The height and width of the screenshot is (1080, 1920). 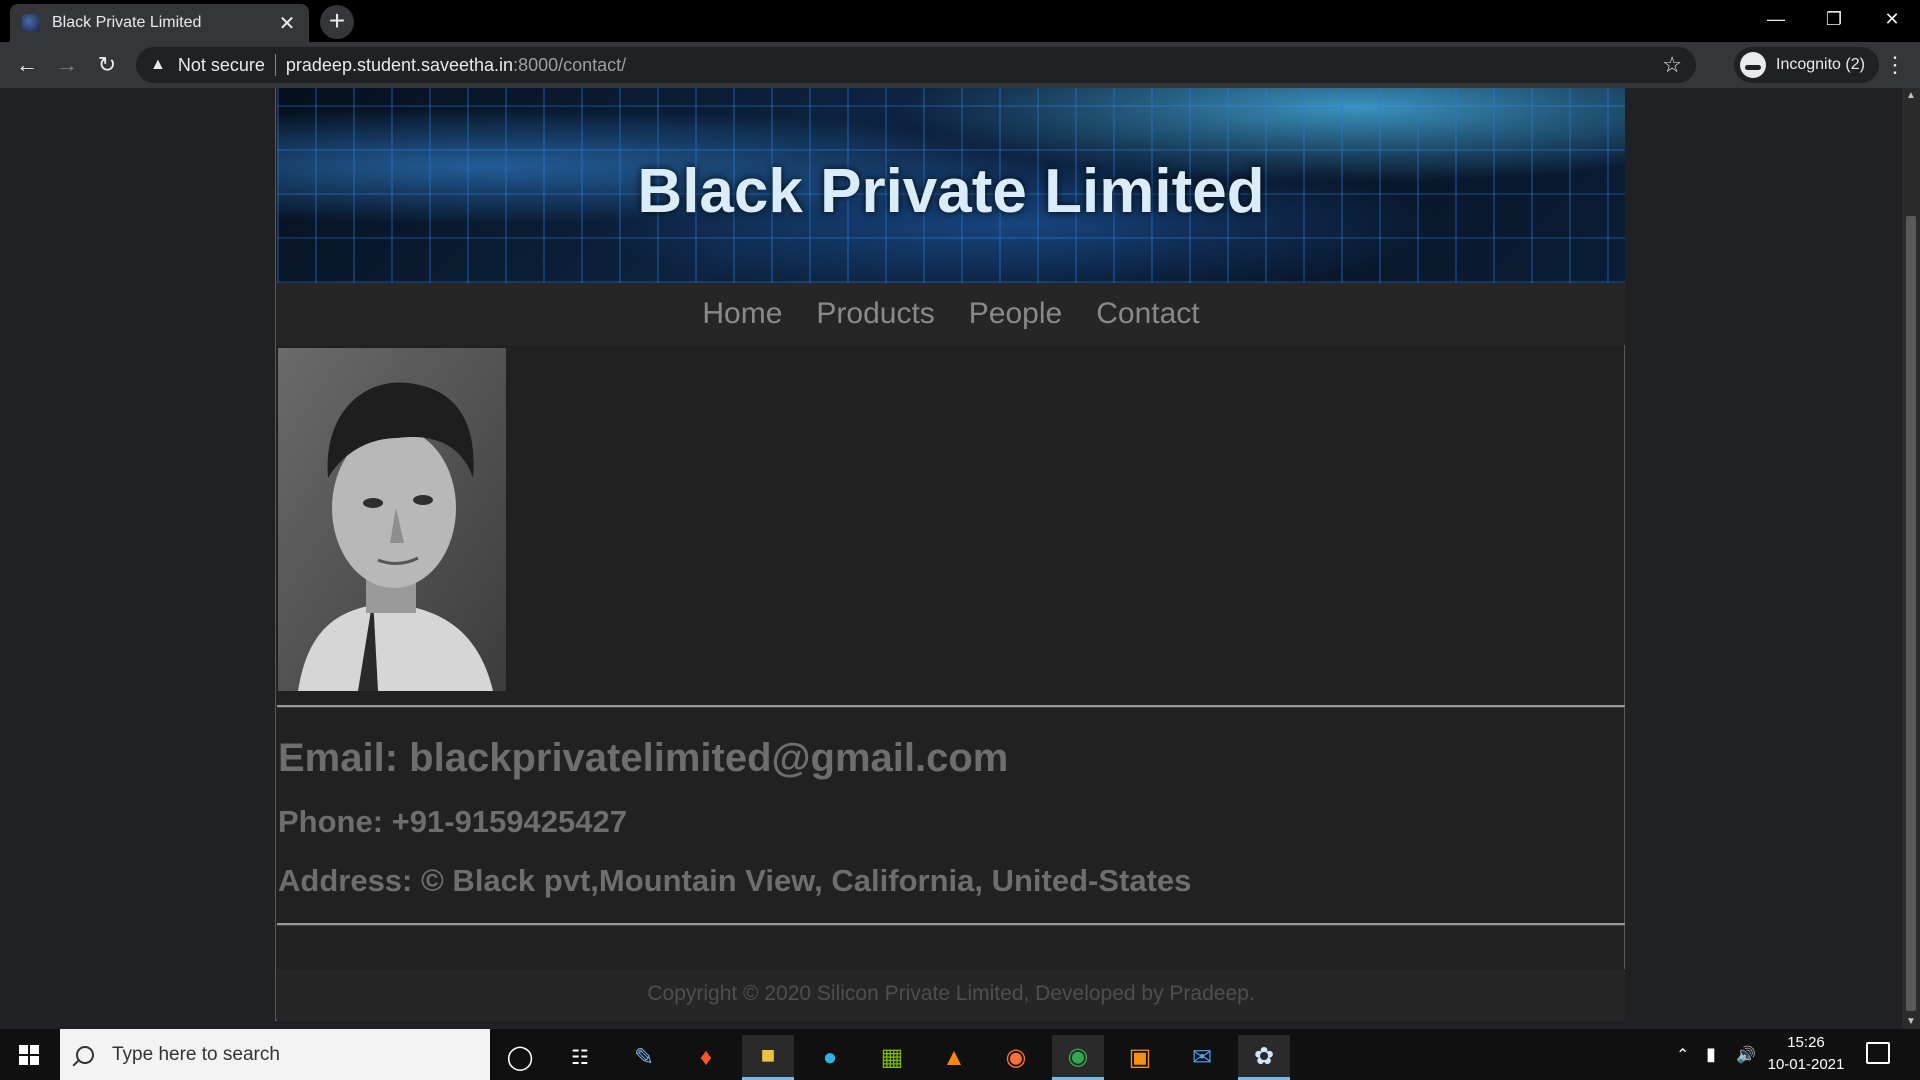 What do you see at coordinates (399, 64) in the screenshot?
I see `url-host: pradeep.student.saveetha.in` at bounding box center [399, 64].